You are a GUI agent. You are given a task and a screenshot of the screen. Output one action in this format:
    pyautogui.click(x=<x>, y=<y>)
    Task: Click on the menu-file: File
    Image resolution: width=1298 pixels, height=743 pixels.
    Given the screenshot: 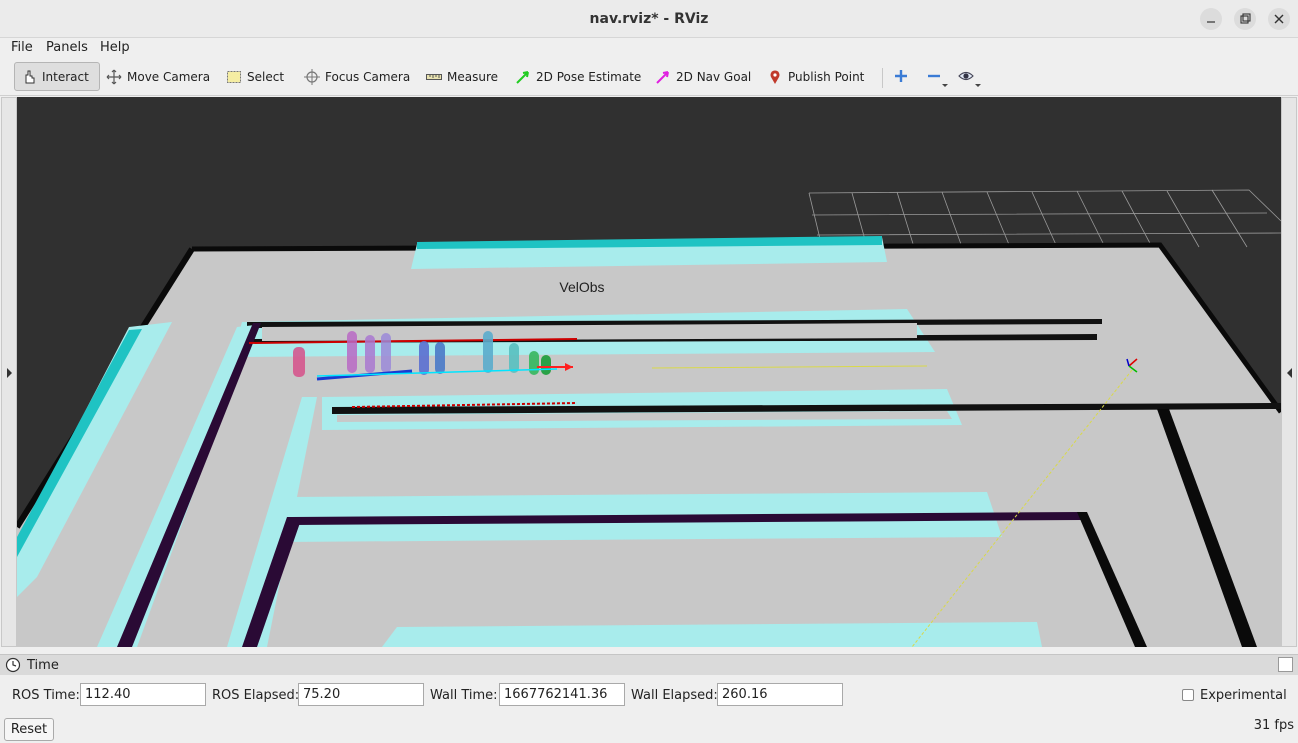 What is the action you would take?
    pyautogui.click(x=22, y=47)
    